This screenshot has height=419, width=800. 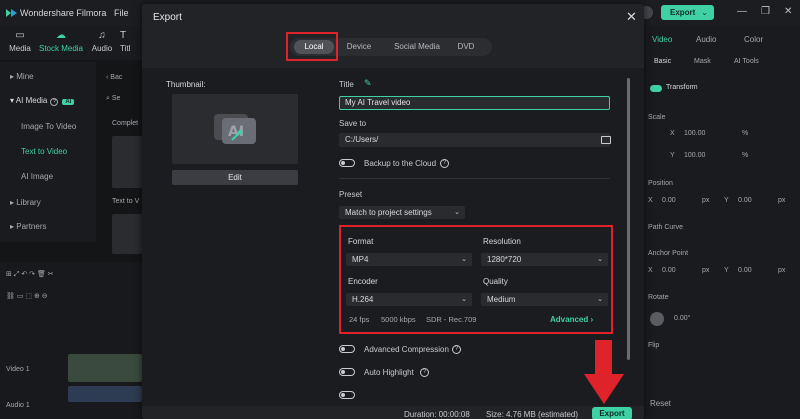 What do you see at coordinates (782, 200) in the screenshot?
I see `pos-y-unit: px` at bounding box center [782, 200].